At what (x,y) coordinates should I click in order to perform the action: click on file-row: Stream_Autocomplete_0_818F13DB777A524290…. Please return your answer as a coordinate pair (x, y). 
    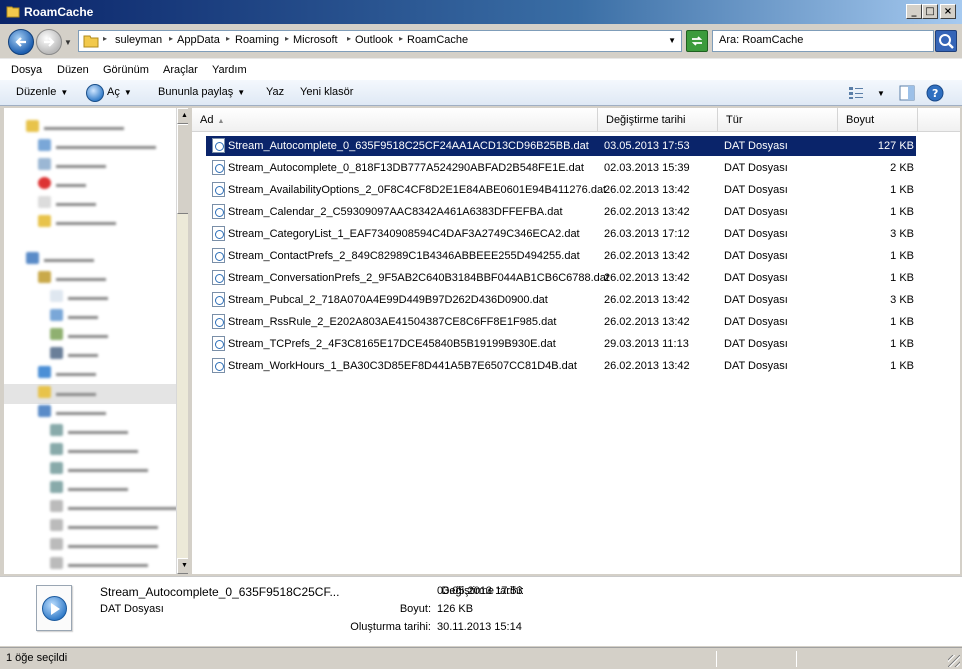
    Looking at the image, I should click on (561, 168).